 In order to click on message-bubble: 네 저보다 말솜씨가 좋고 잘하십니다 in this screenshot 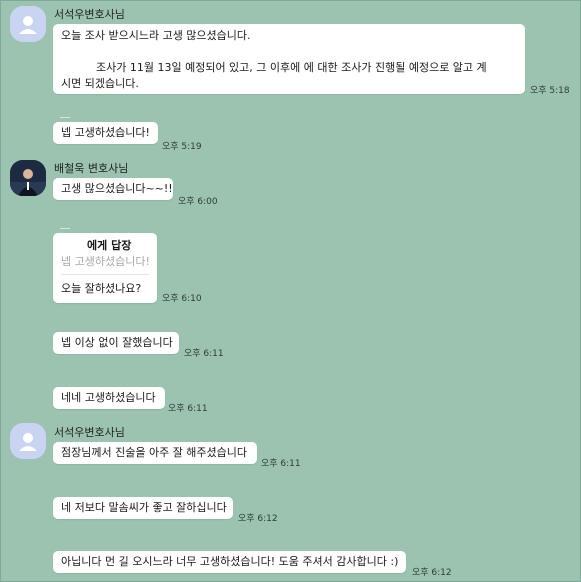, I will do `click(143, 508)`.